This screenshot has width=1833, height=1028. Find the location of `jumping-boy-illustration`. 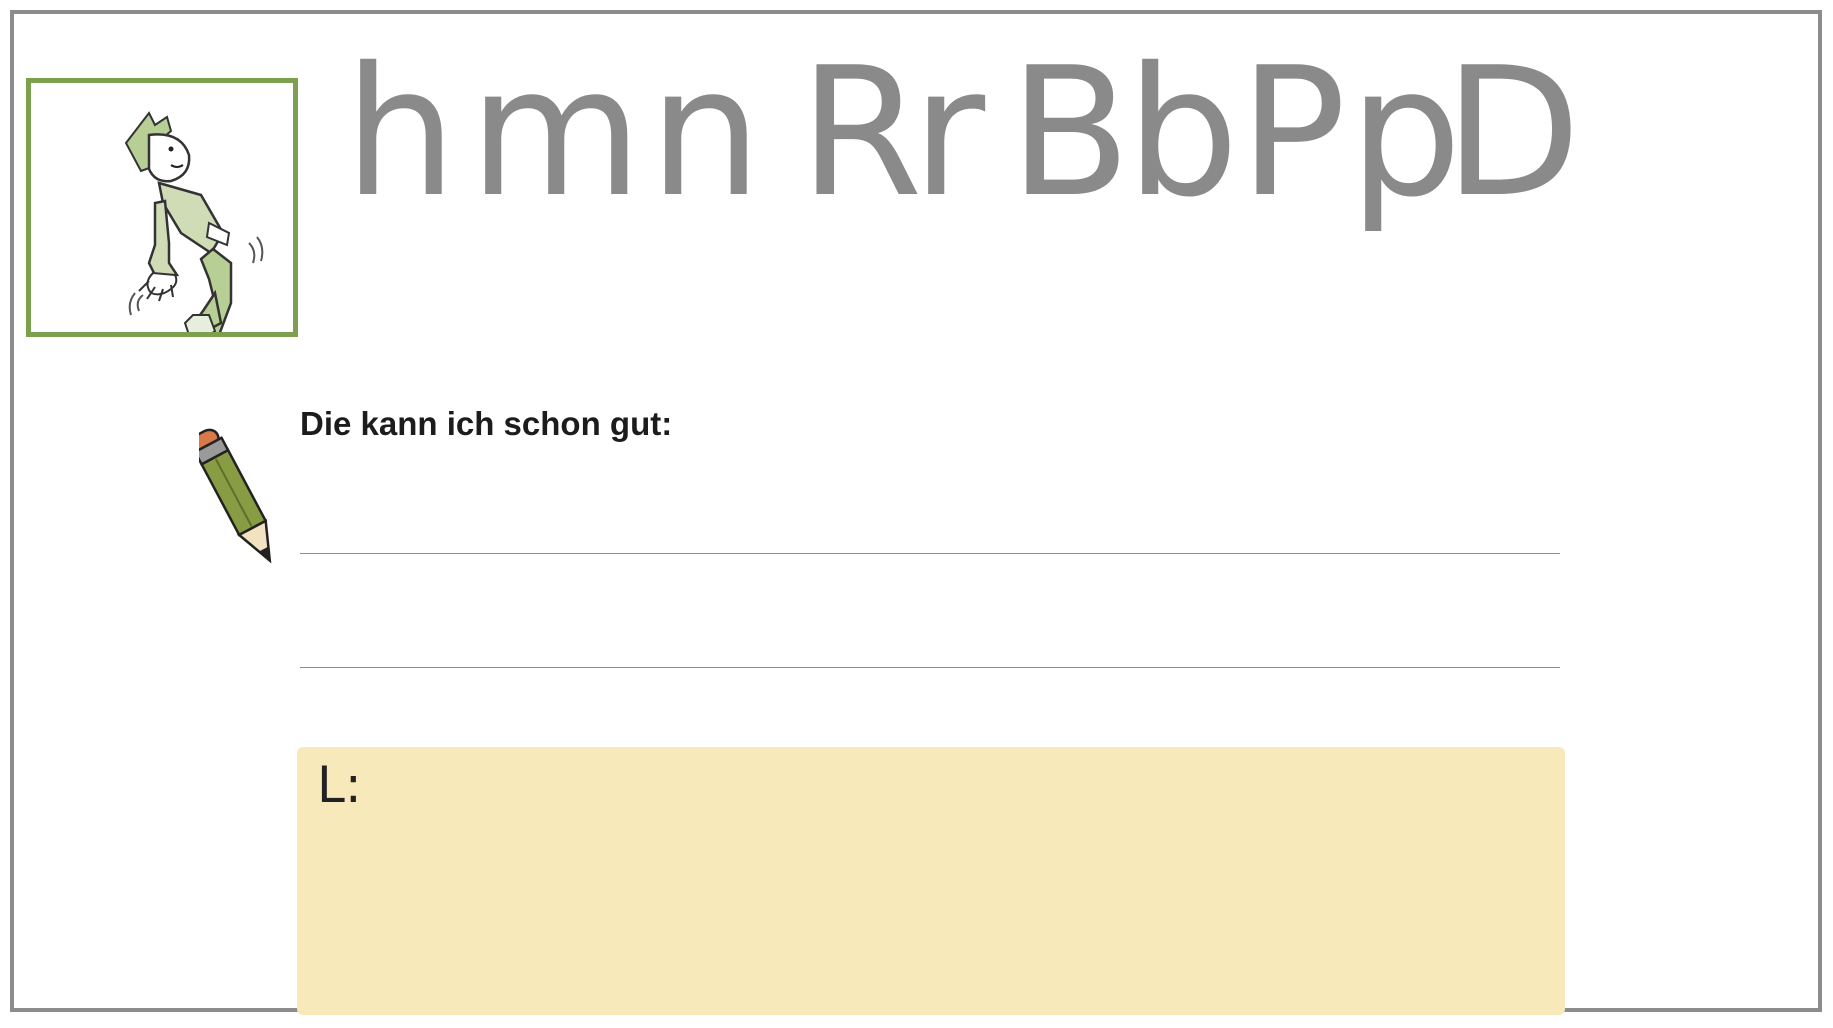

jumping-boy-illustration is located at coordinates (194, 221).